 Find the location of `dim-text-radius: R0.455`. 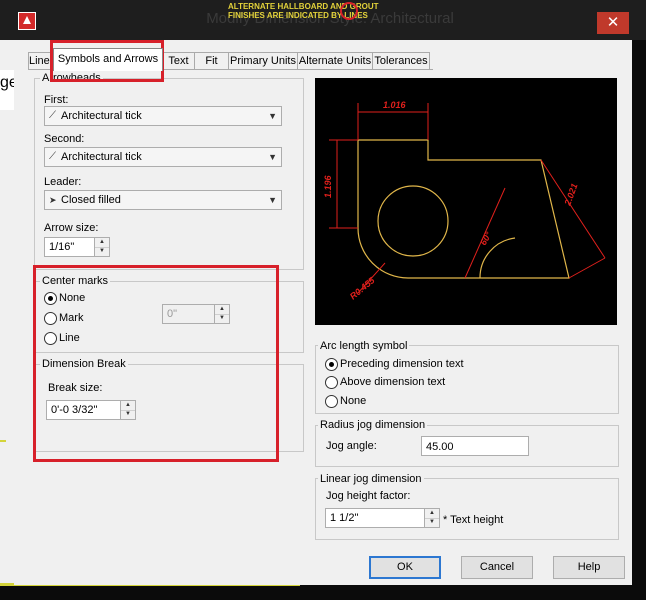

dim-text-radius: R0.455 is located at coordinates (362, 288).